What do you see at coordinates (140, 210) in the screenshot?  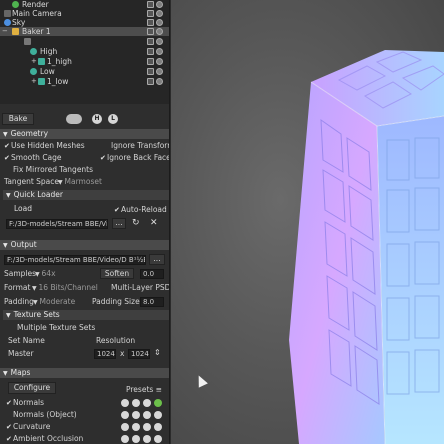 I see `auto-reload-checkbox: ✔Auto-Reload` at bounding box center [140, 210].